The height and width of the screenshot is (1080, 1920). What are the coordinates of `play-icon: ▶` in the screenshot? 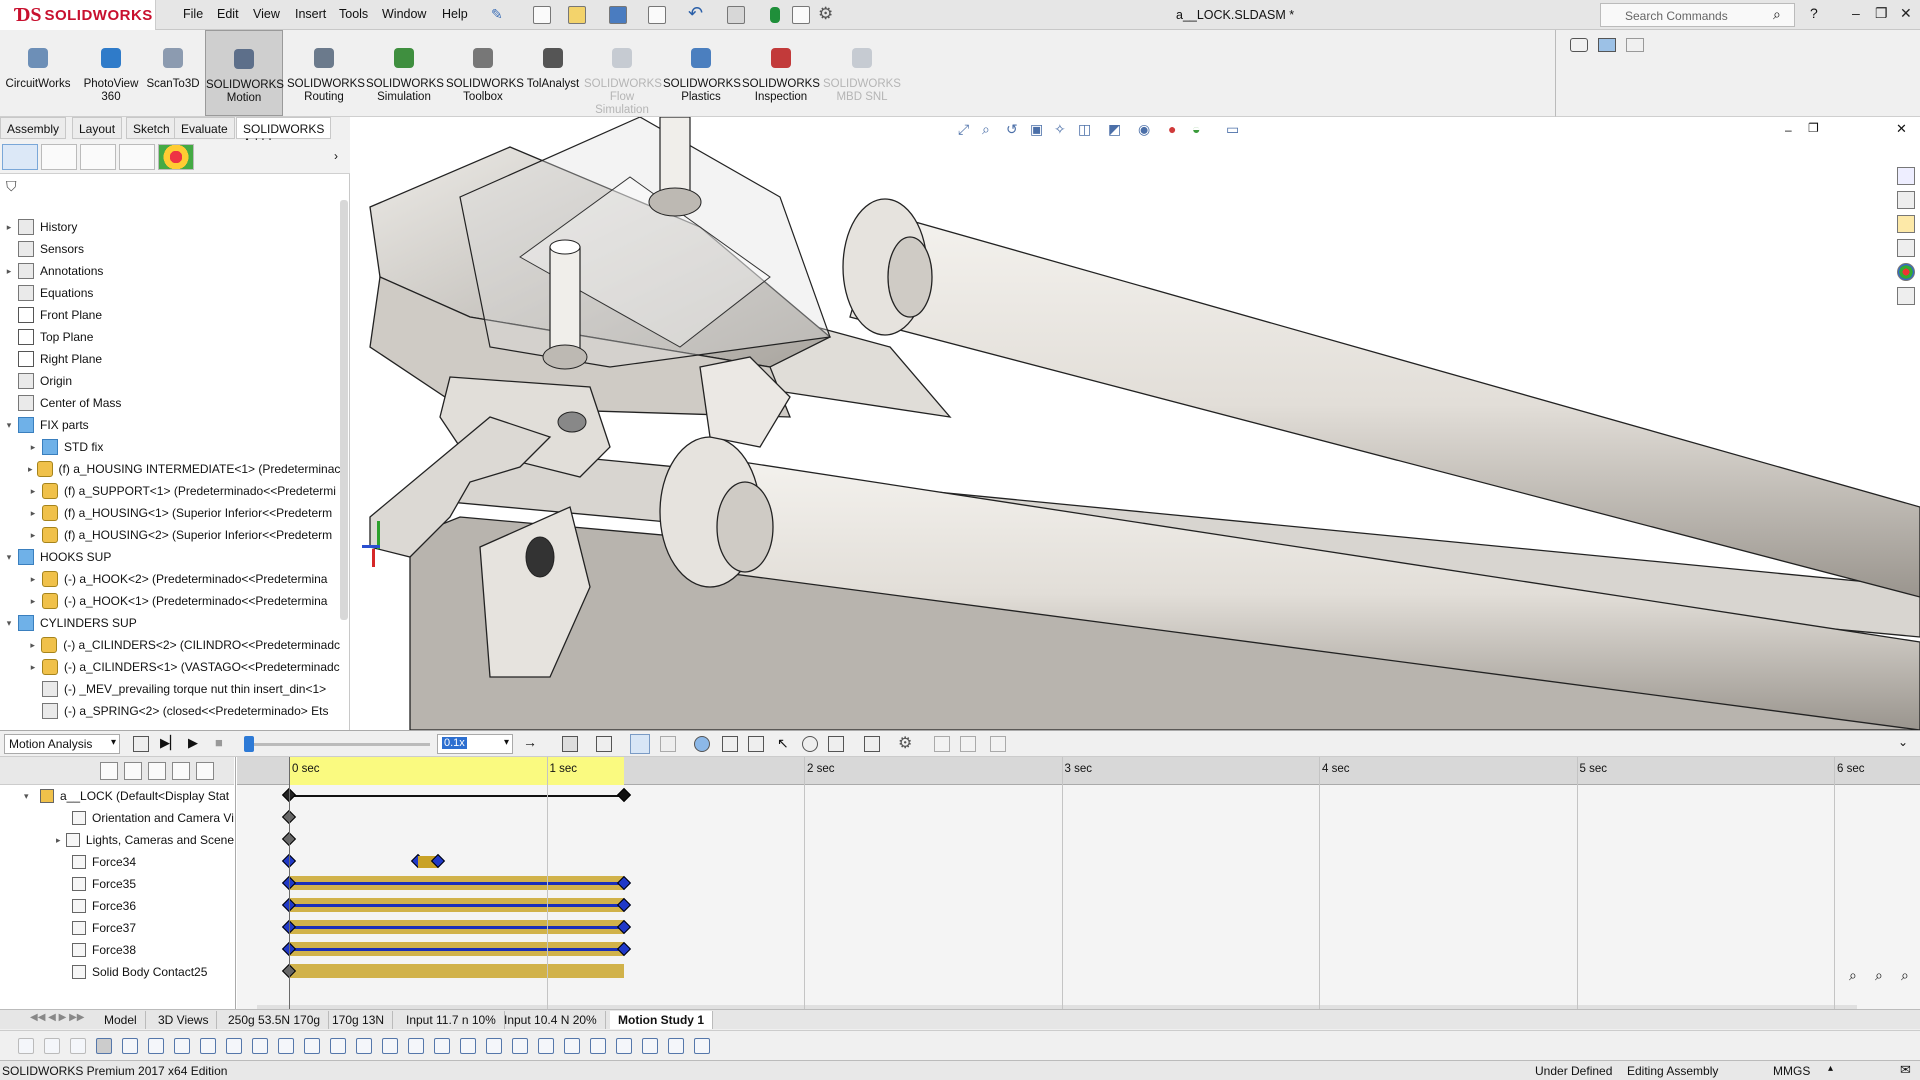 It's located at (193, 743).